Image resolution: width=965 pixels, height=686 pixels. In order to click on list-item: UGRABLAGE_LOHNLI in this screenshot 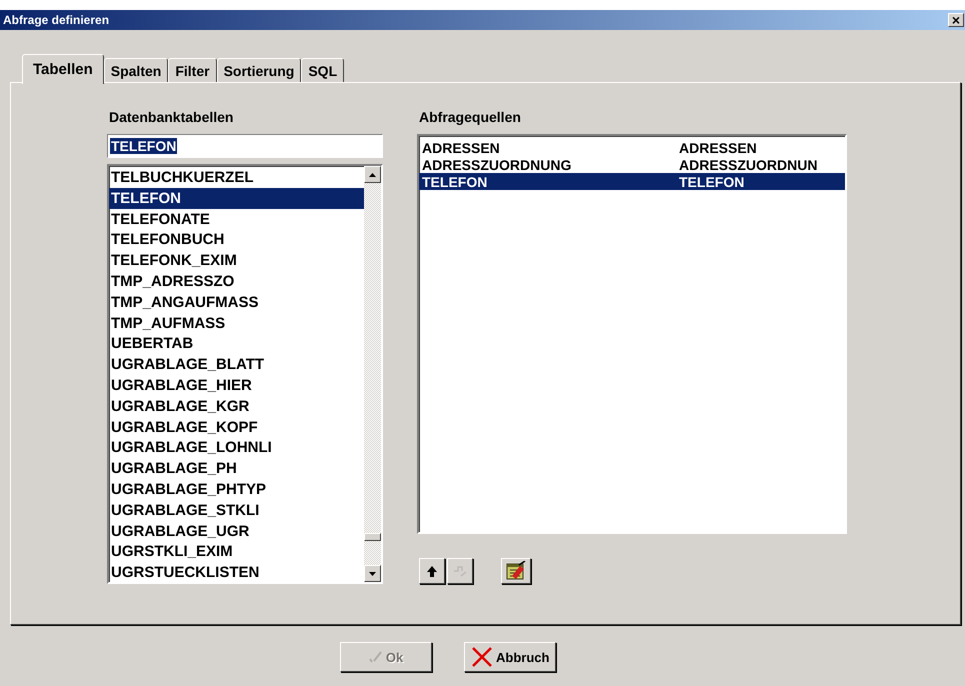, I will do `click(236, 447)`.